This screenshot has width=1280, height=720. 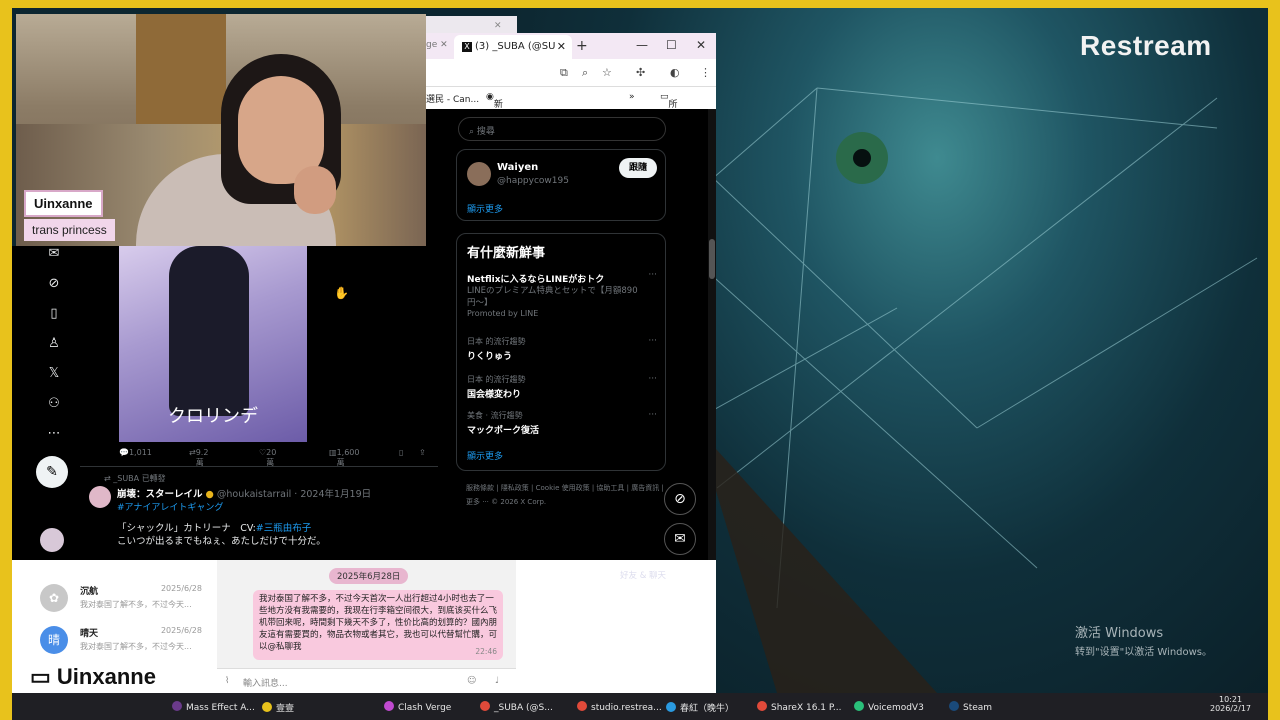 I want to click on extensions-icon: ✣, so click(x=640, y=72).